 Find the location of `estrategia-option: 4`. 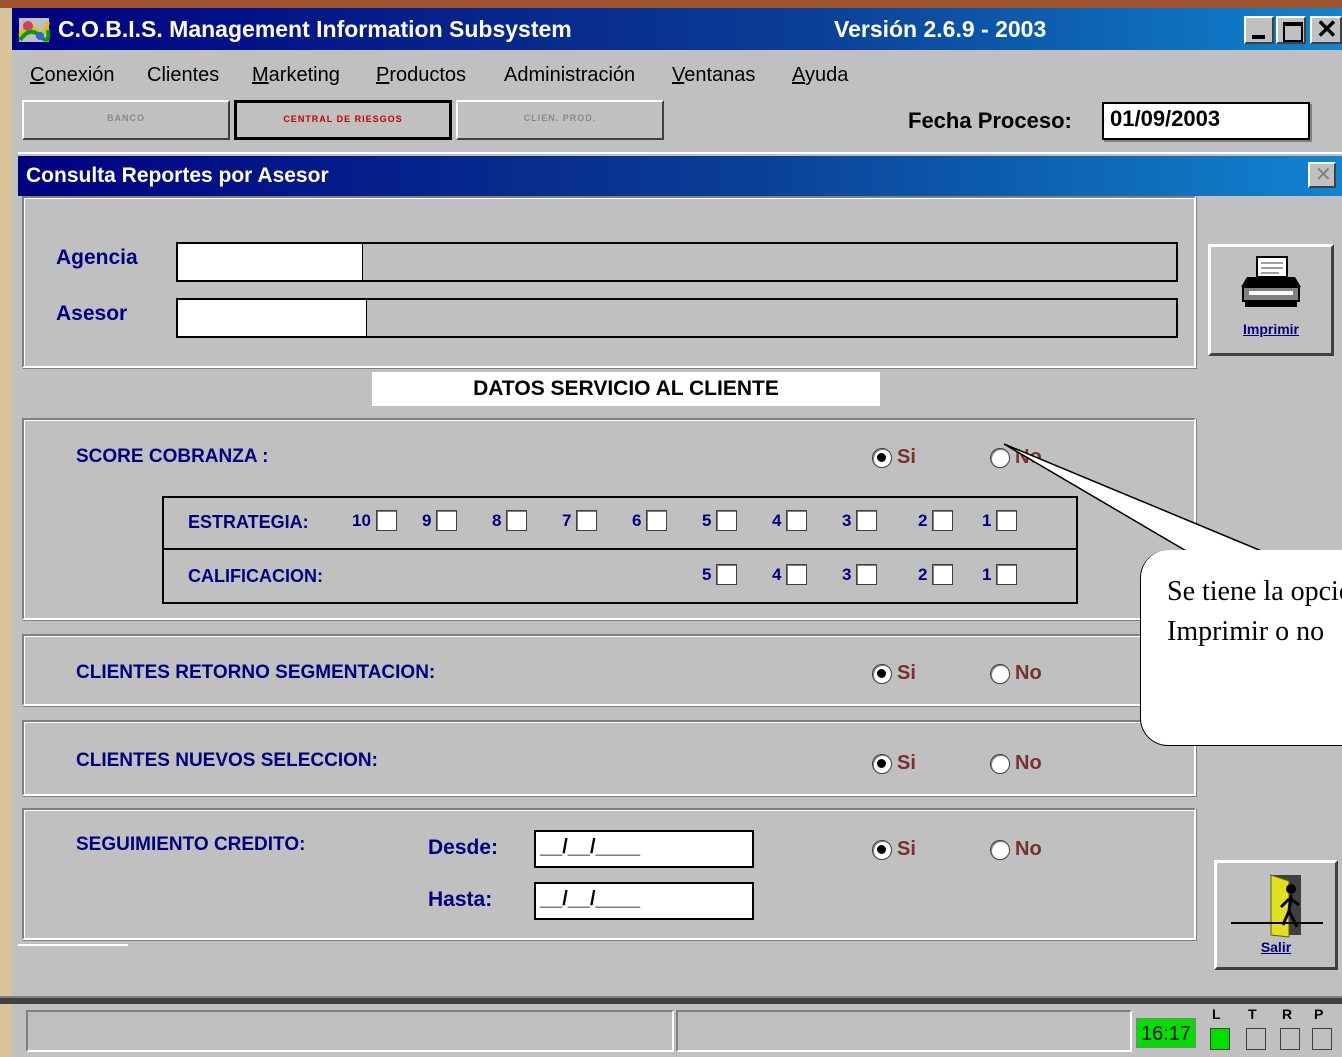

estrategia-option: 4 is located at coordinates (790, 520).